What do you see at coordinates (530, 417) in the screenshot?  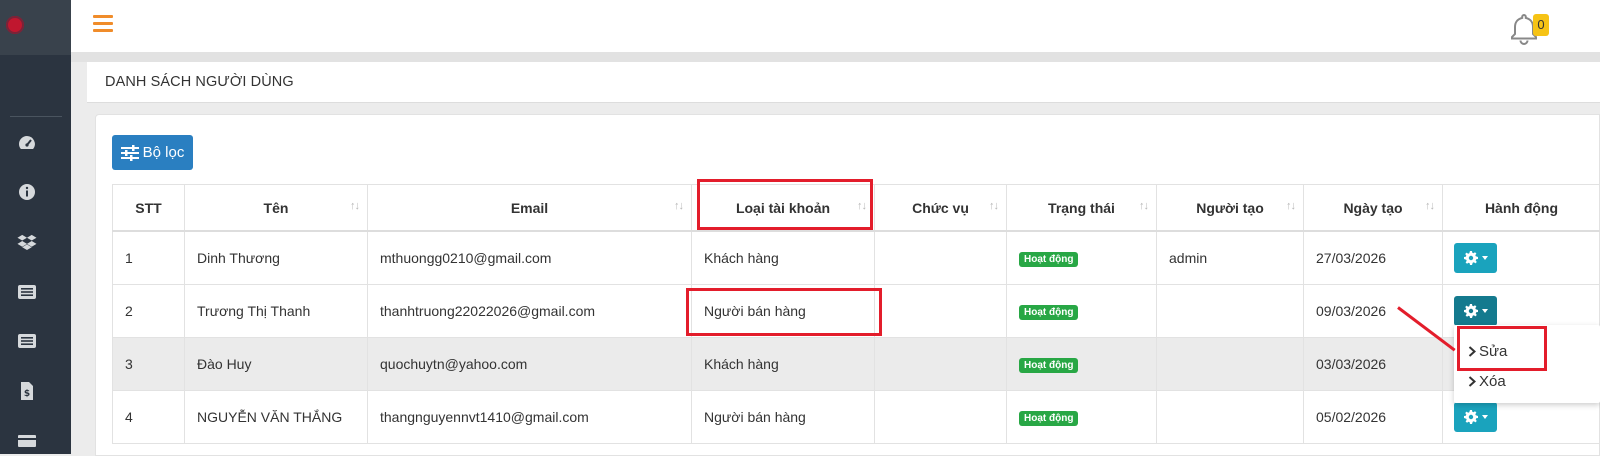 I see `cell-email: thangnguyennvt1410@gmail.com` at bounding box center [530, 417].